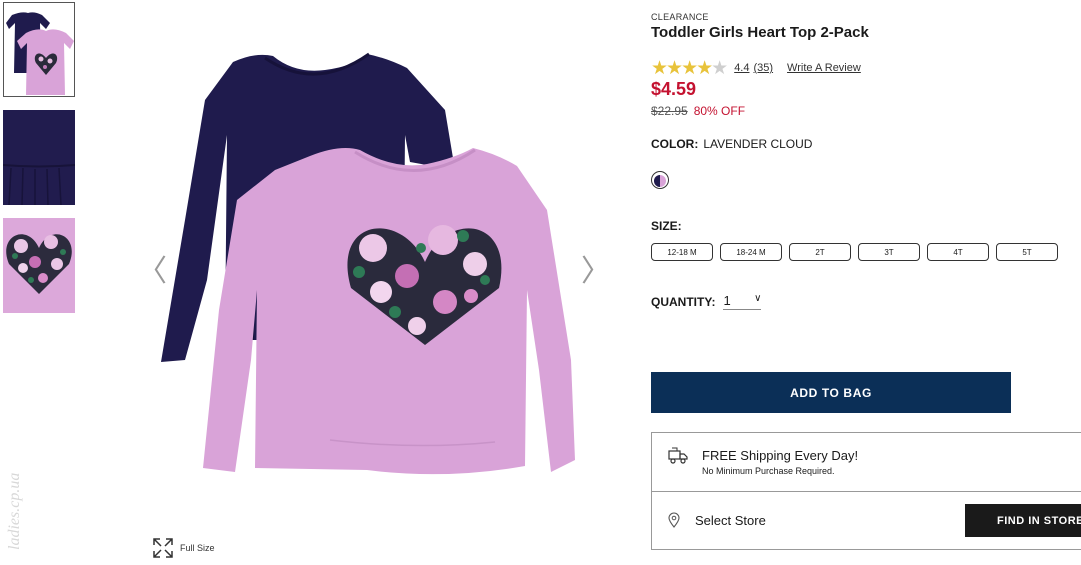  I want to click on store-row: Select Store FIND IN STORE, so click(866, 521).